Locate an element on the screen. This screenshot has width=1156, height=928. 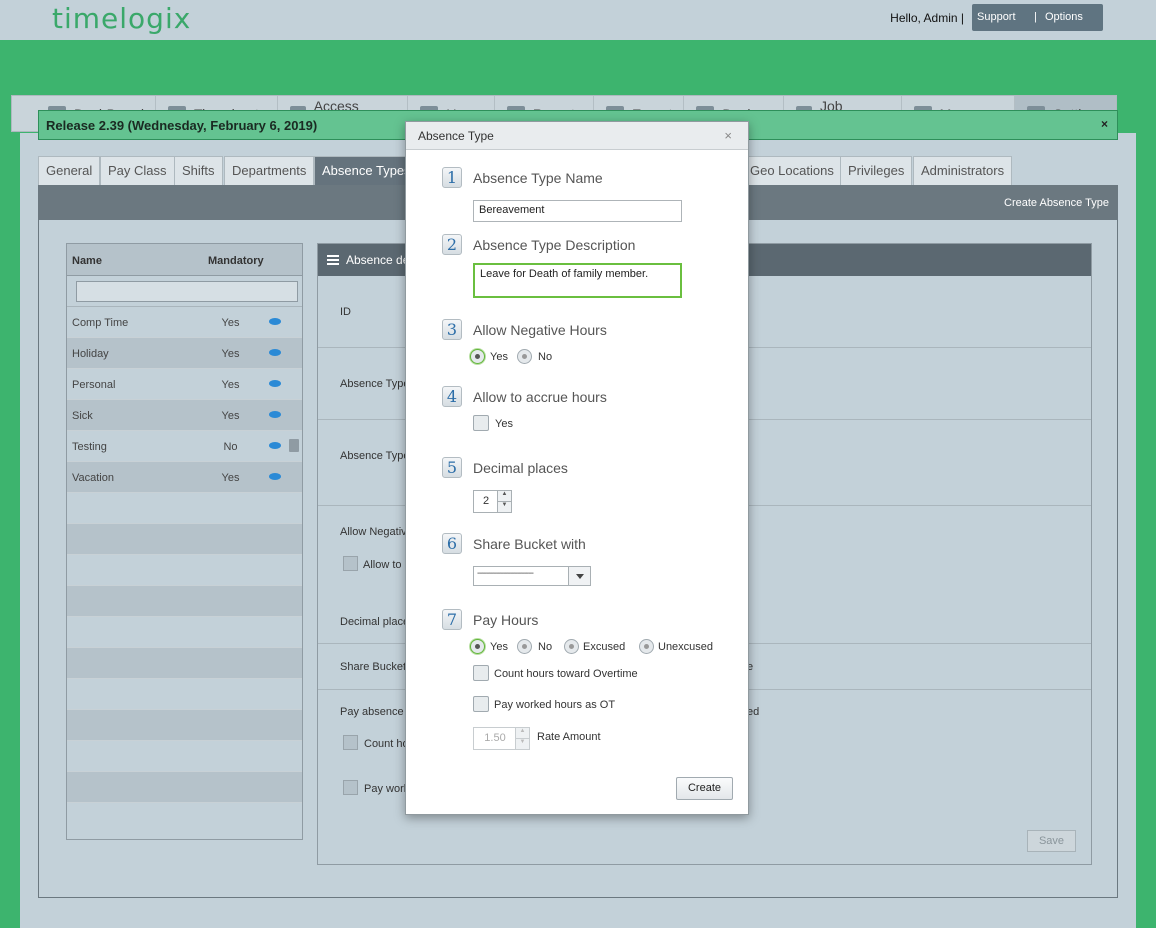
count-overtime-label: Count ho is located at coordinates (386, 744).